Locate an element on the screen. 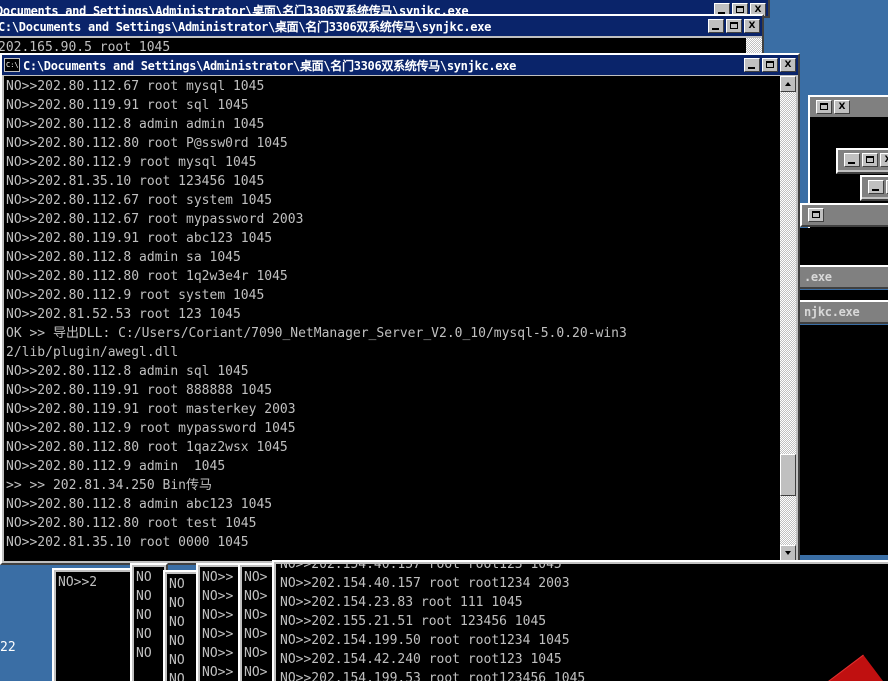 Image resolution: width=888 pixels, height=681 pixels. desktop-stray-label: 22 is located at coordinates (8, 647).